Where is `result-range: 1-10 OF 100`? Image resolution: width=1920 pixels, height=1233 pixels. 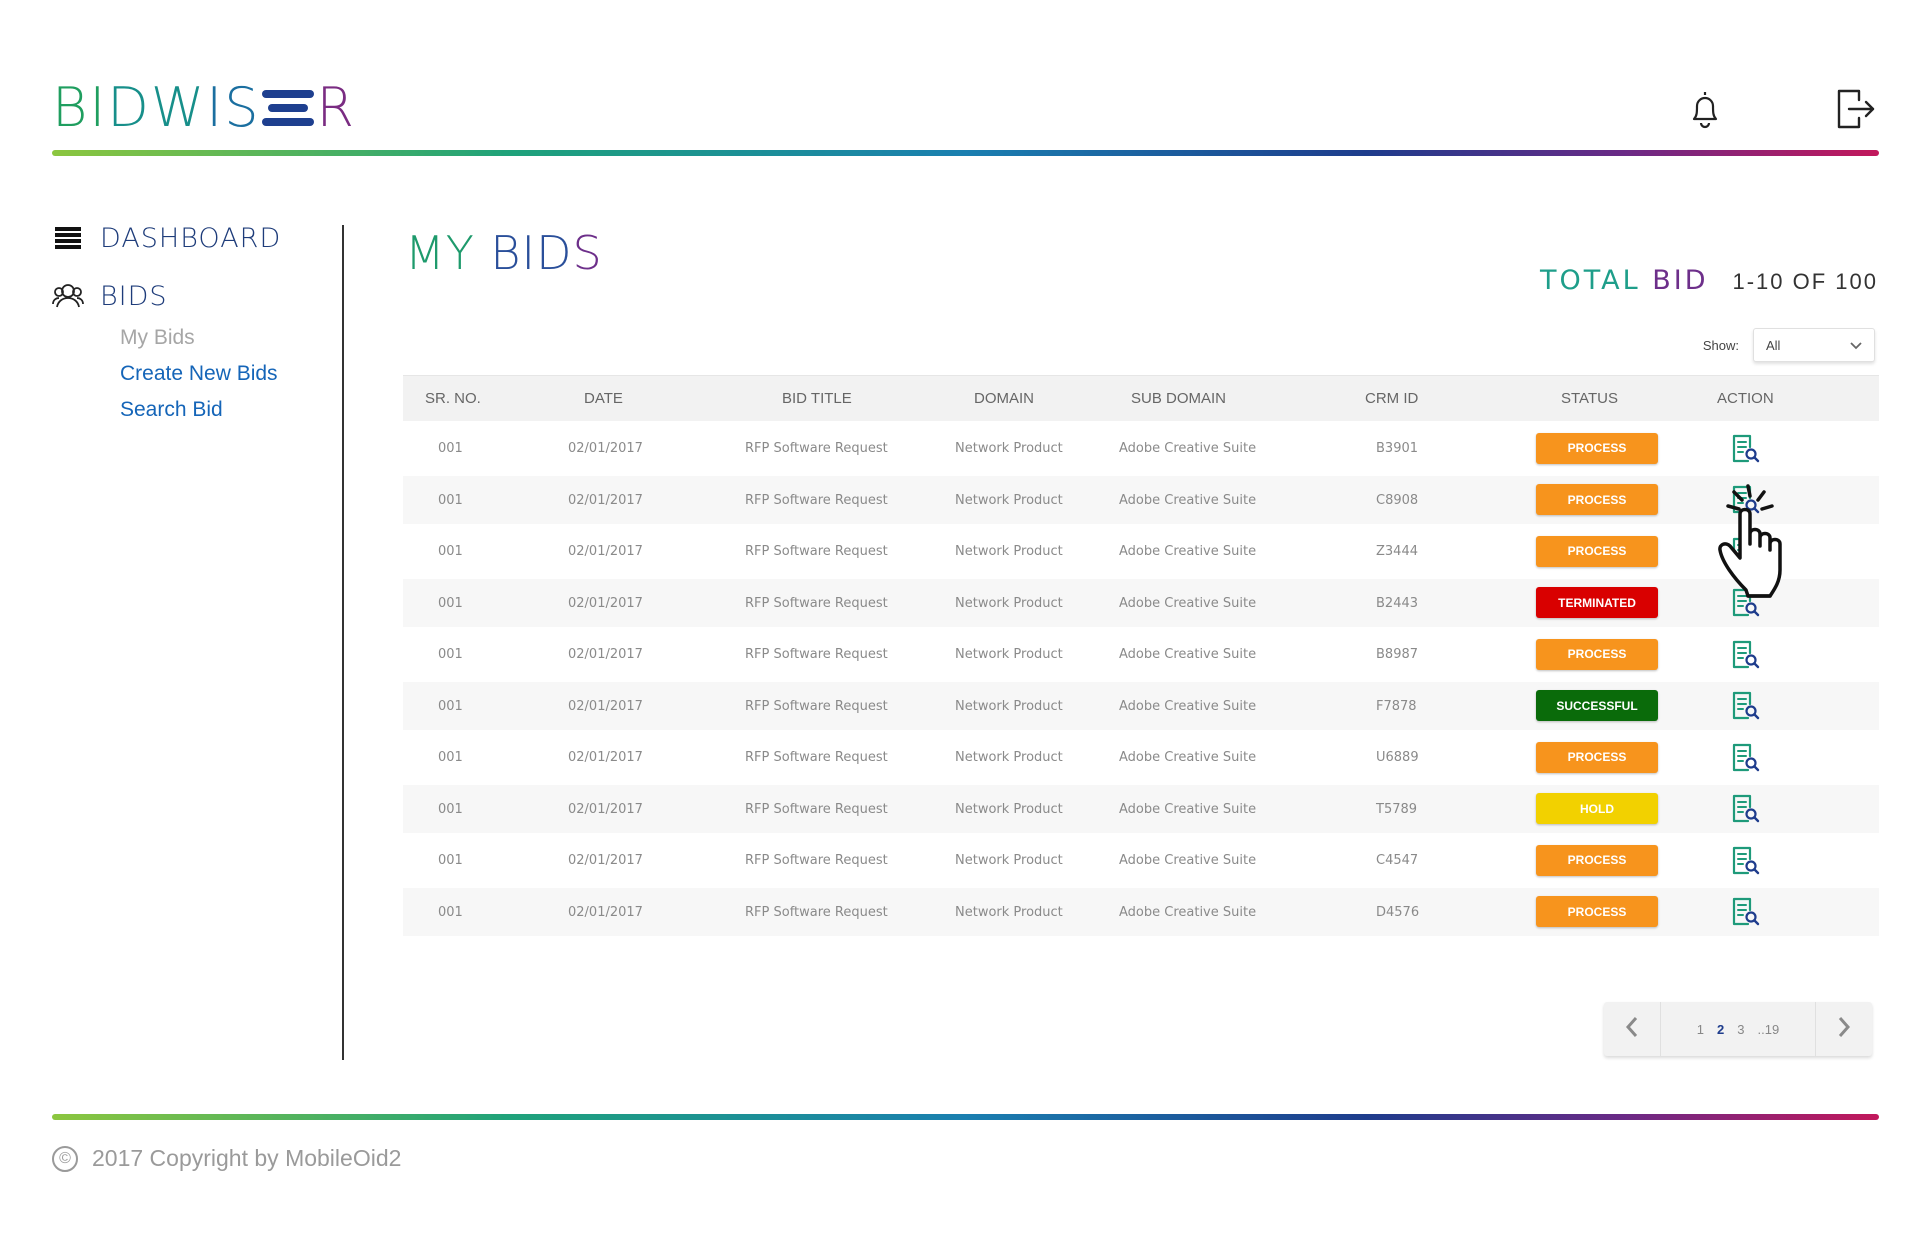
result-range: 1-10 OF 100 is located at coordinates (1805, 281).